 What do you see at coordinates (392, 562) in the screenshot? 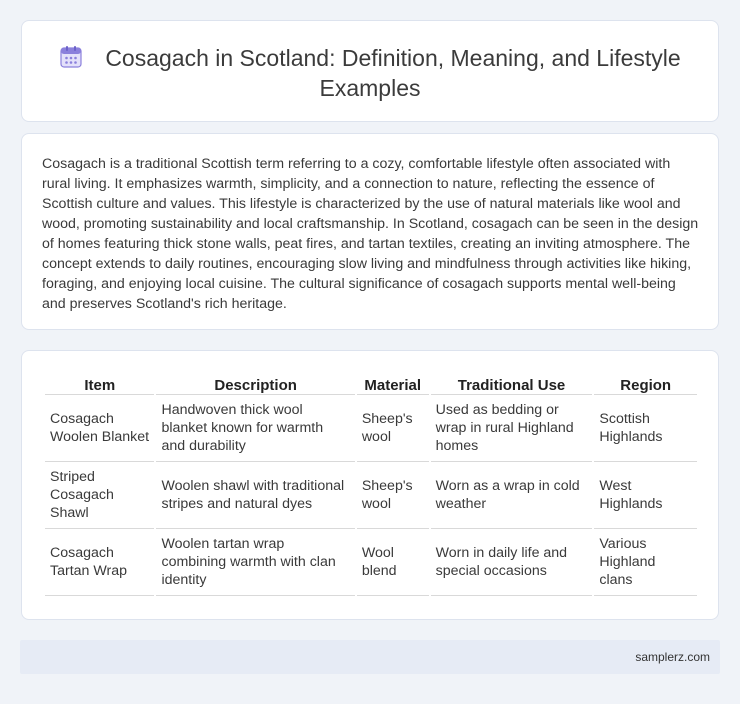
I see `cell-material: Wool blend` at bounding box center [392, 562].